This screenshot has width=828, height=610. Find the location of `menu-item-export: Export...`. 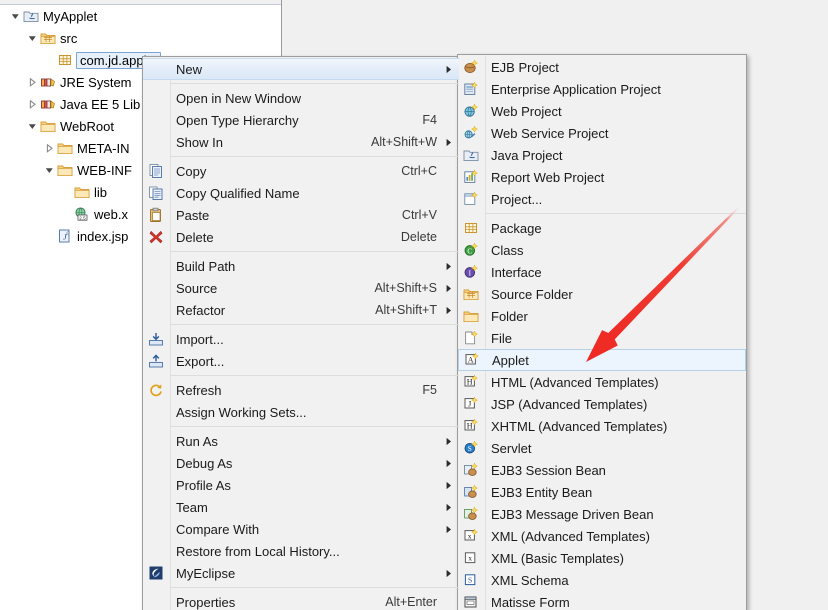

menu-item-export: Export... is located at coordinates (301, 361).